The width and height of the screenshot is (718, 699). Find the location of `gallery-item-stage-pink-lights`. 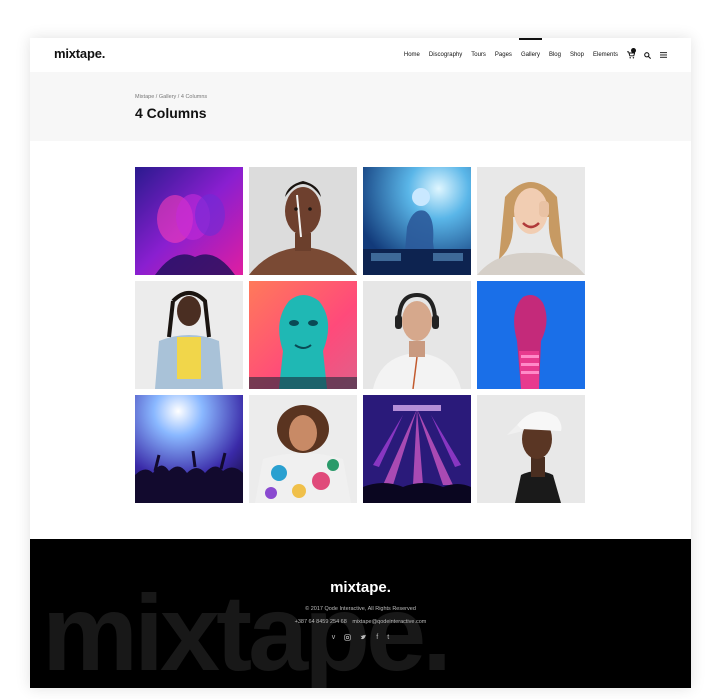

gallery-item-stage-pink-lights is located at coordinates (417, 449).